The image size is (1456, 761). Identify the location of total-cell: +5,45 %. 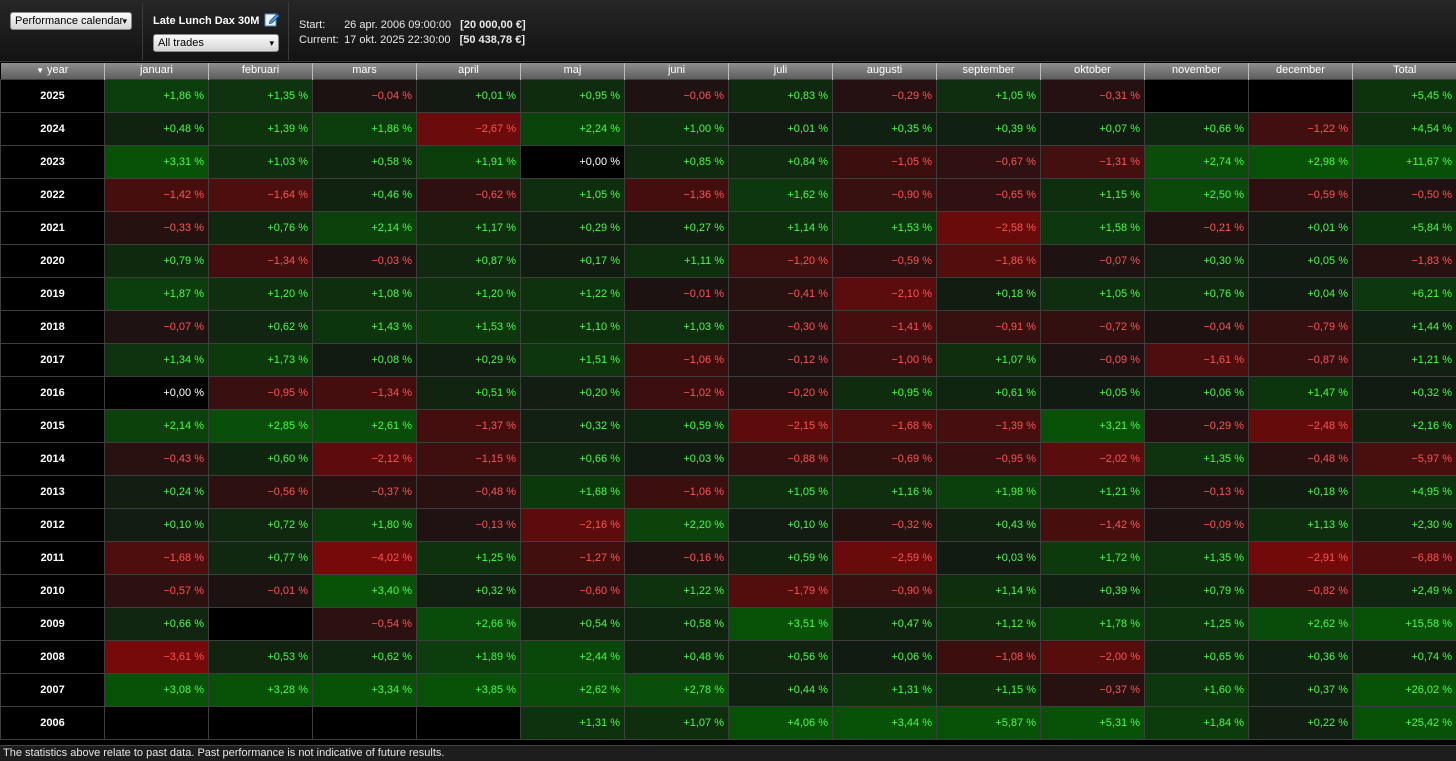
(1404, 95).